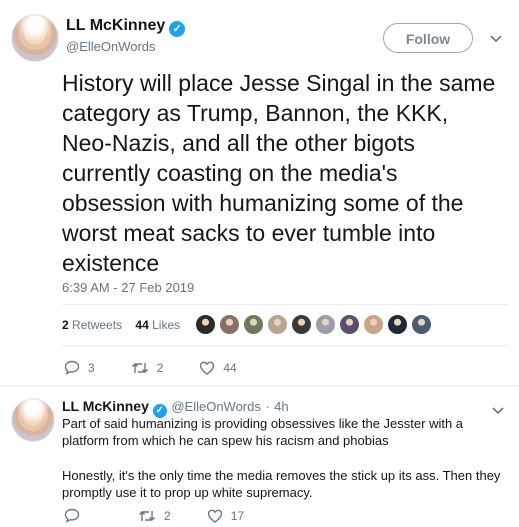 The image size is (519, 527). Describe the element at coordinates (142, 325) in the screenshot. I see `likes-count: 44` at that location.